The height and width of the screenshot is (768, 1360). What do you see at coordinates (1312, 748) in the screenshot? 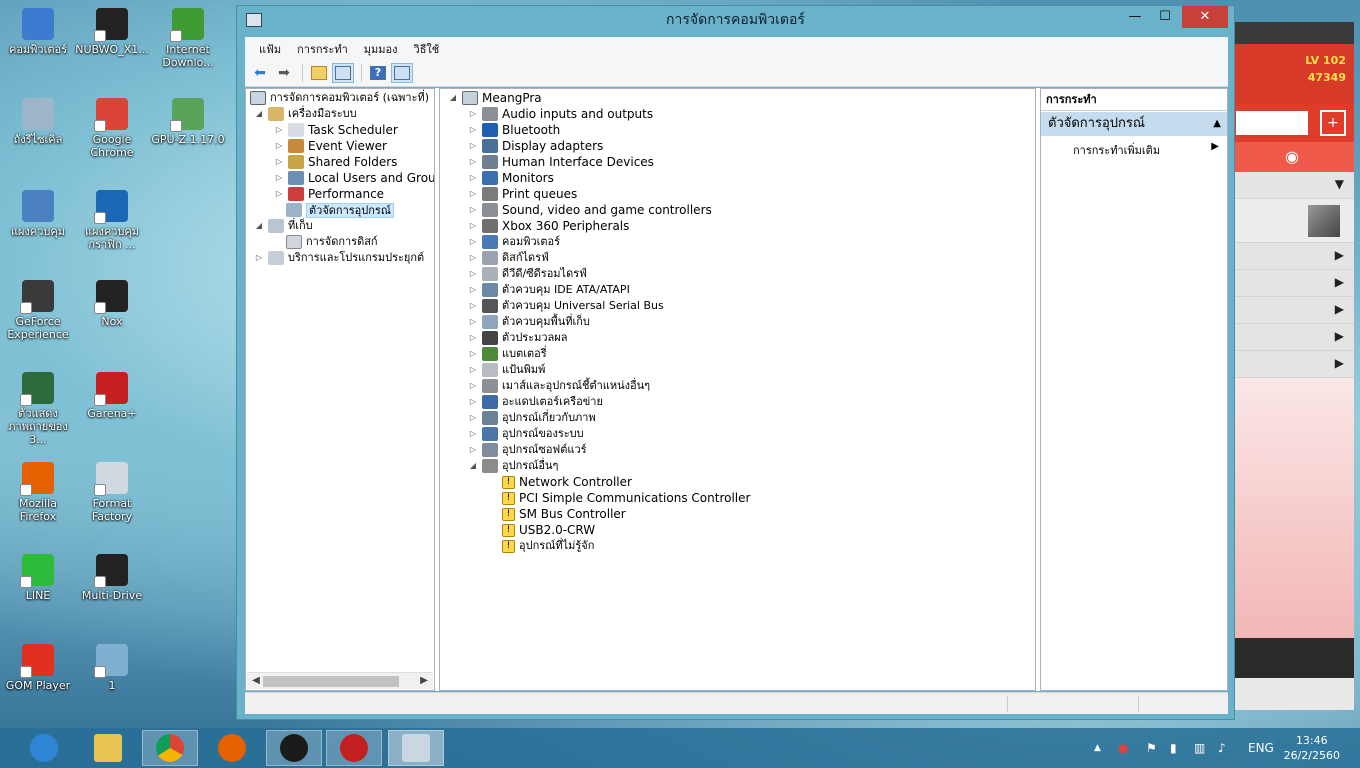
I see `clock: 13:46 26/2/2560` at bounding box center [1312, 748].